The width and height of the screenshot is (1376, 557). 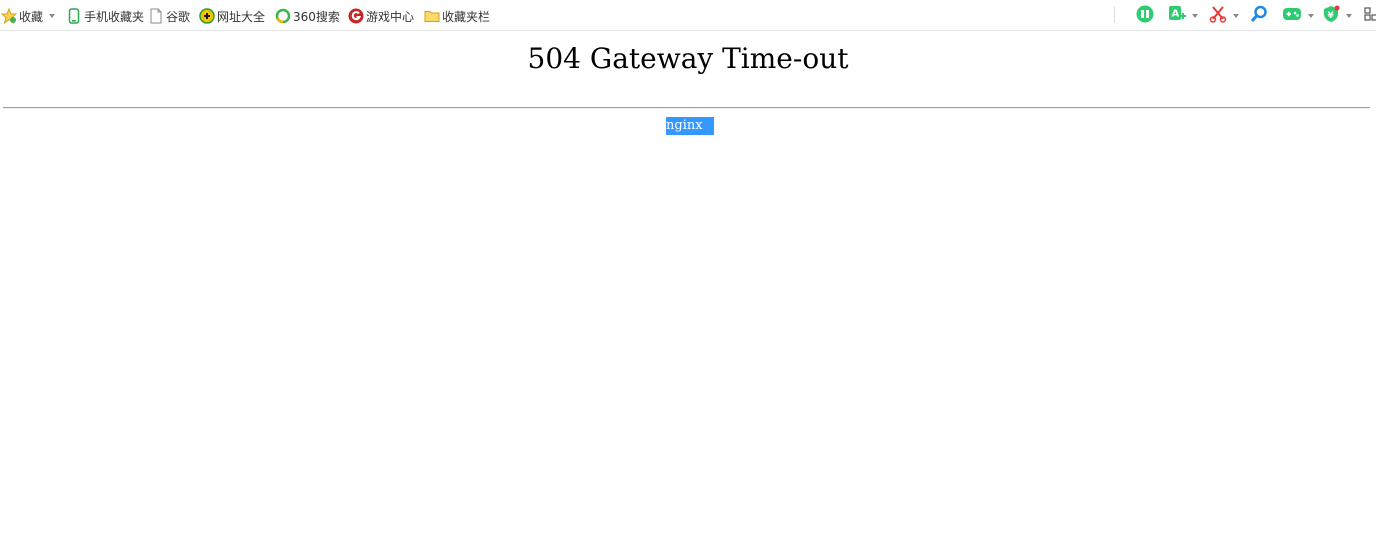 What do you see at coordinates (686, 108) in the screenshot?
I see `divider` at bounding box center [686, 108].